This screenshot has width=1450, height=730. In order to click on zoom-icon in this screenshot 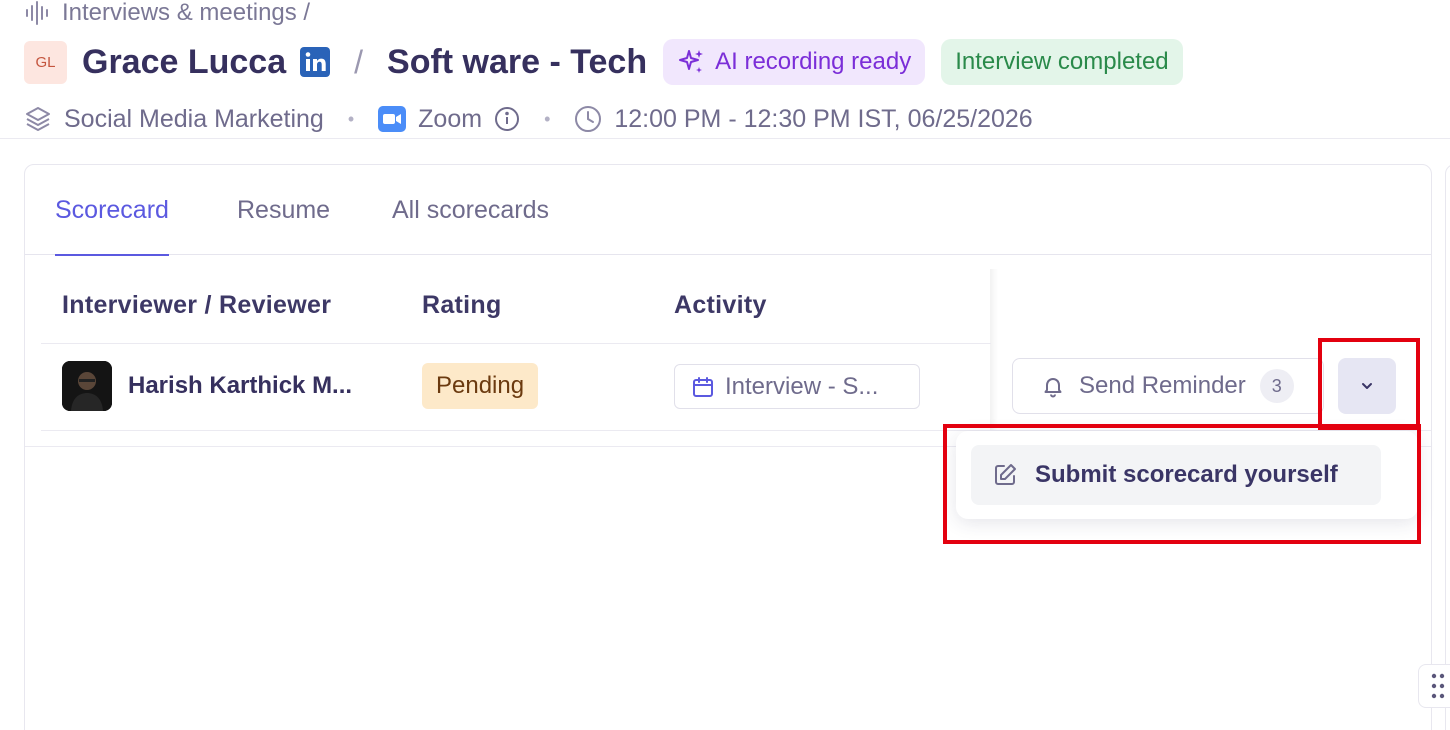, I will do `click(392, 119)`.